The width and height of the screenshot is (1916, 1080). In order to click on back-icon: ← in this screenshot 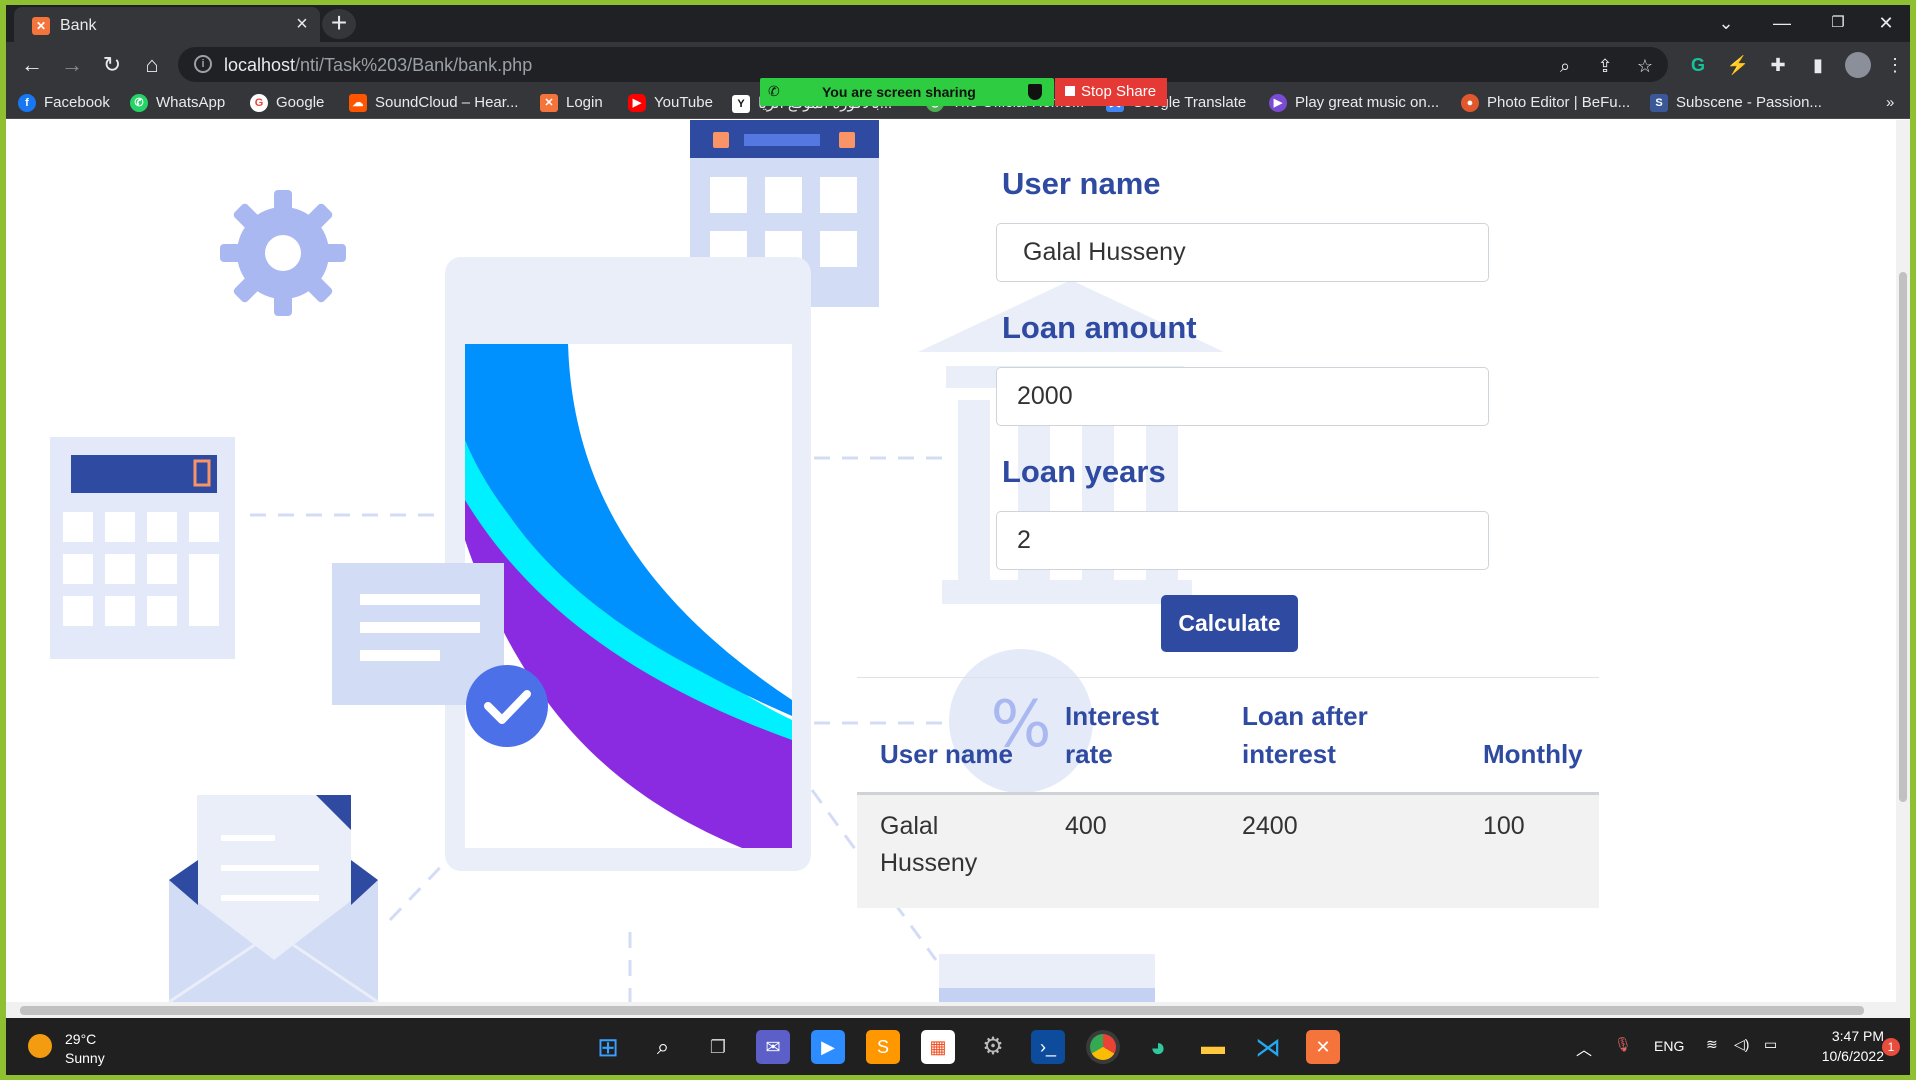, I will do `click(32, 65)`.